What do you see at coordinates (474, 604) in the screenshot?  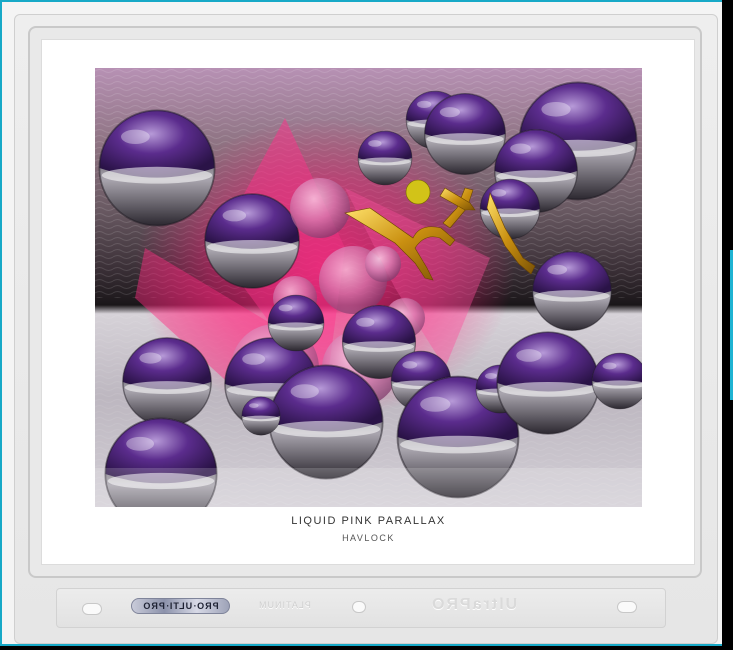 I see `embossed-brand-text: UltraPRO` at bounding box center [474, 604].